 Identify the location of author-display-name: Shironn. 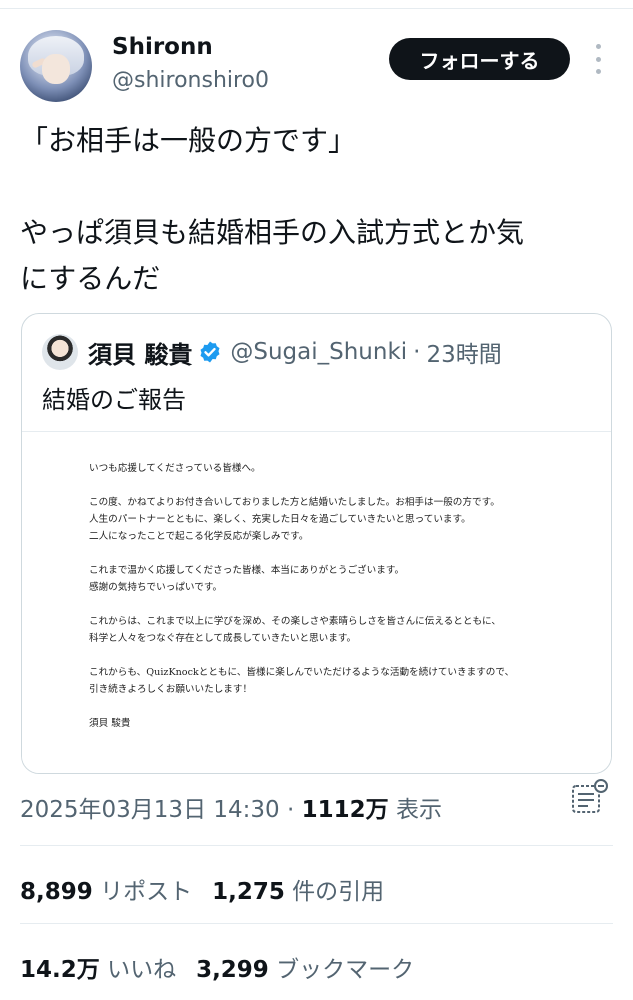
(162, 47).